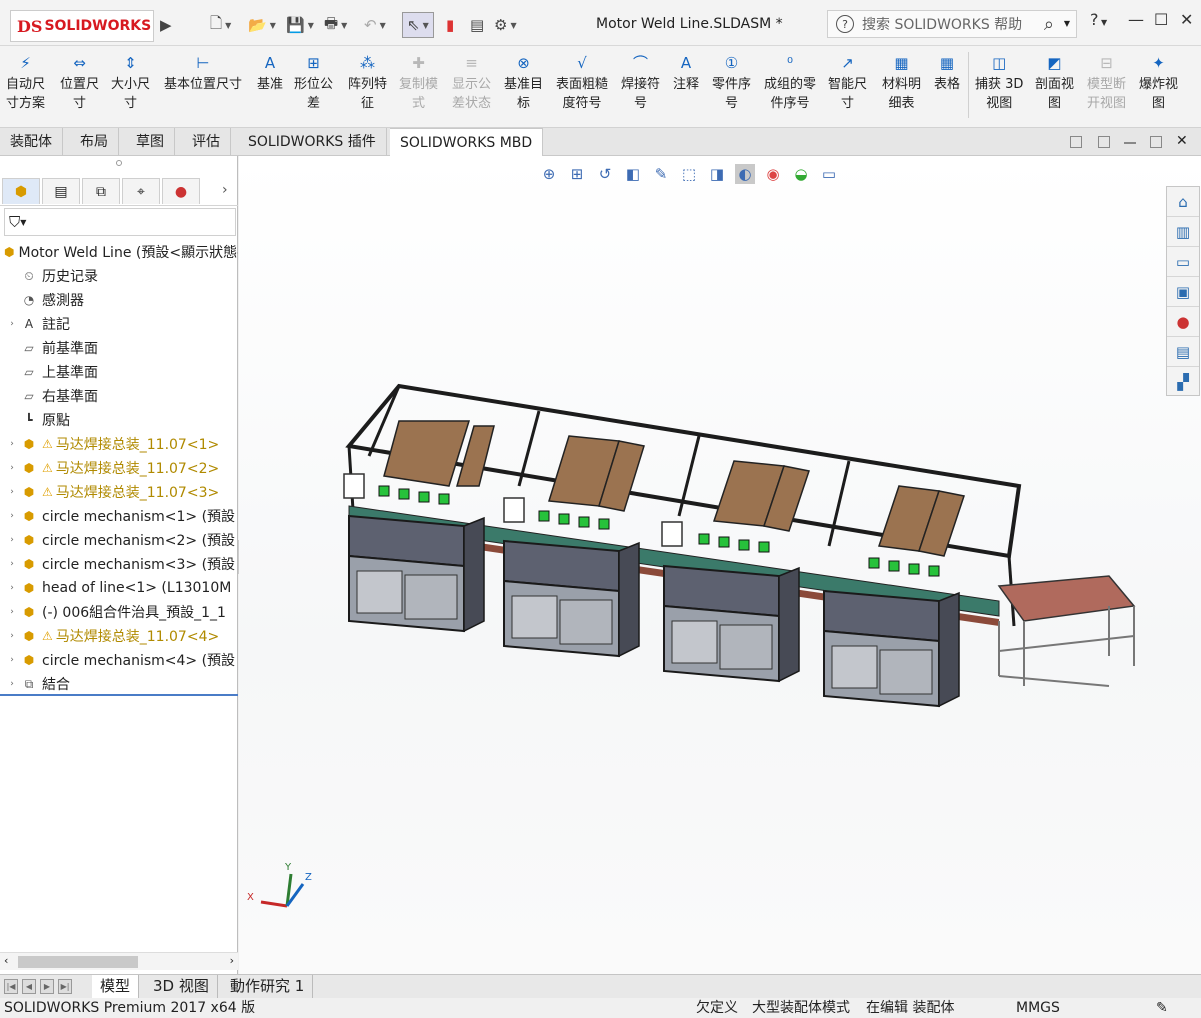 The width and height of the screenshot is (1201, 1018). Describe the element at coordinates (901, 82) in the screenshot. I see `bom-button: ▦ 材料明 细表` at that location.